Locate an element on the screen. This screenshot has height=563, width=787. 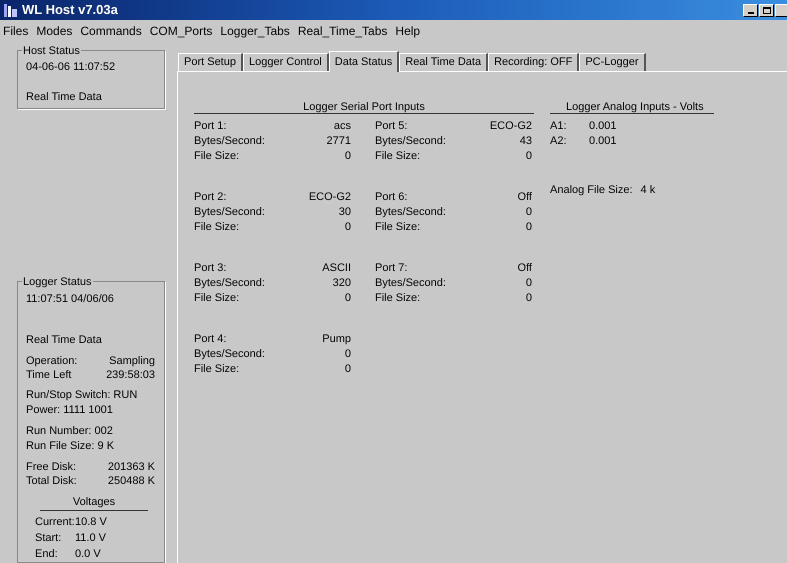
field-value: 239:58:03 is located at coordinates (130, 375).